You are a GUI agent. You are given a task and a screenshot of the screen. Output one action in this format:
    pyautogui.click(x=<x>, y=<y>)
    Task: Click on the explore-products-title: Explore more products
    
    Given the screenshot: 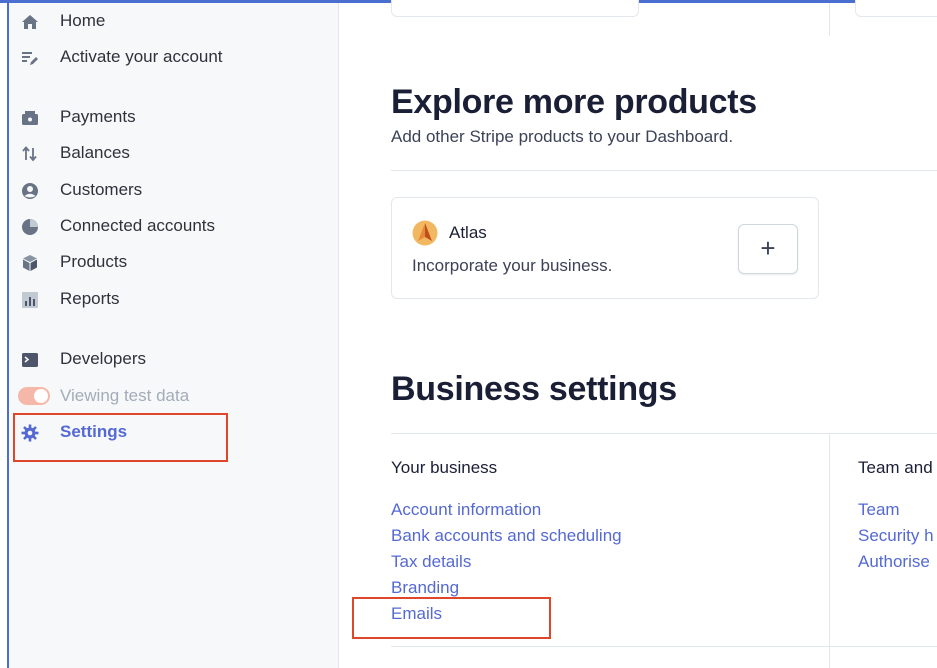 What is the action you would take?
    pyautogui.click(x=574, y=102)
    